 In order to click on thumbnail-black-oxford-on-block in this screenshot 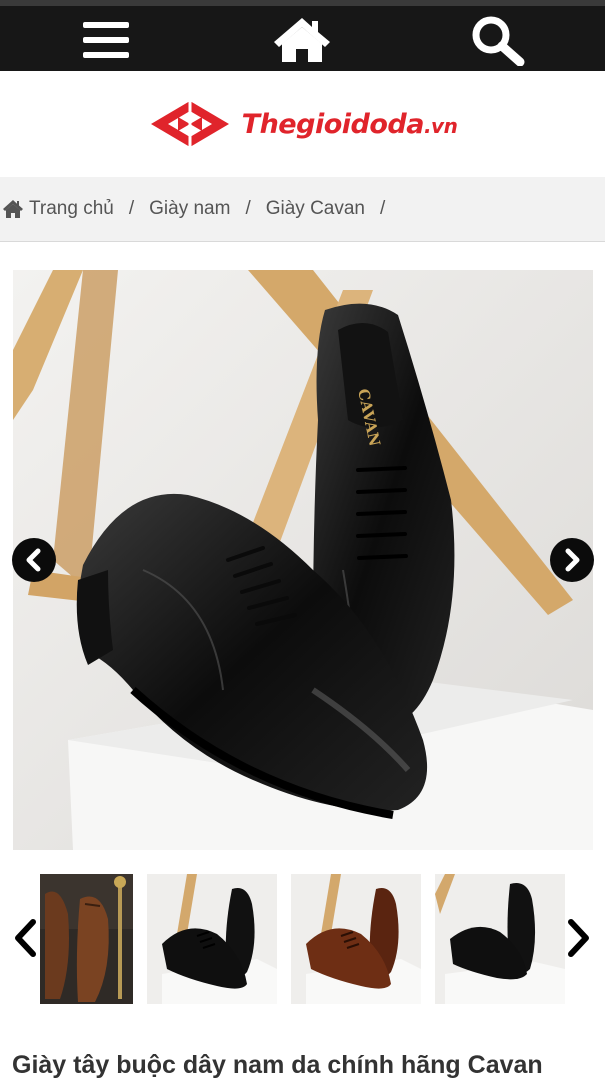, I will do `click(500, 939)`.